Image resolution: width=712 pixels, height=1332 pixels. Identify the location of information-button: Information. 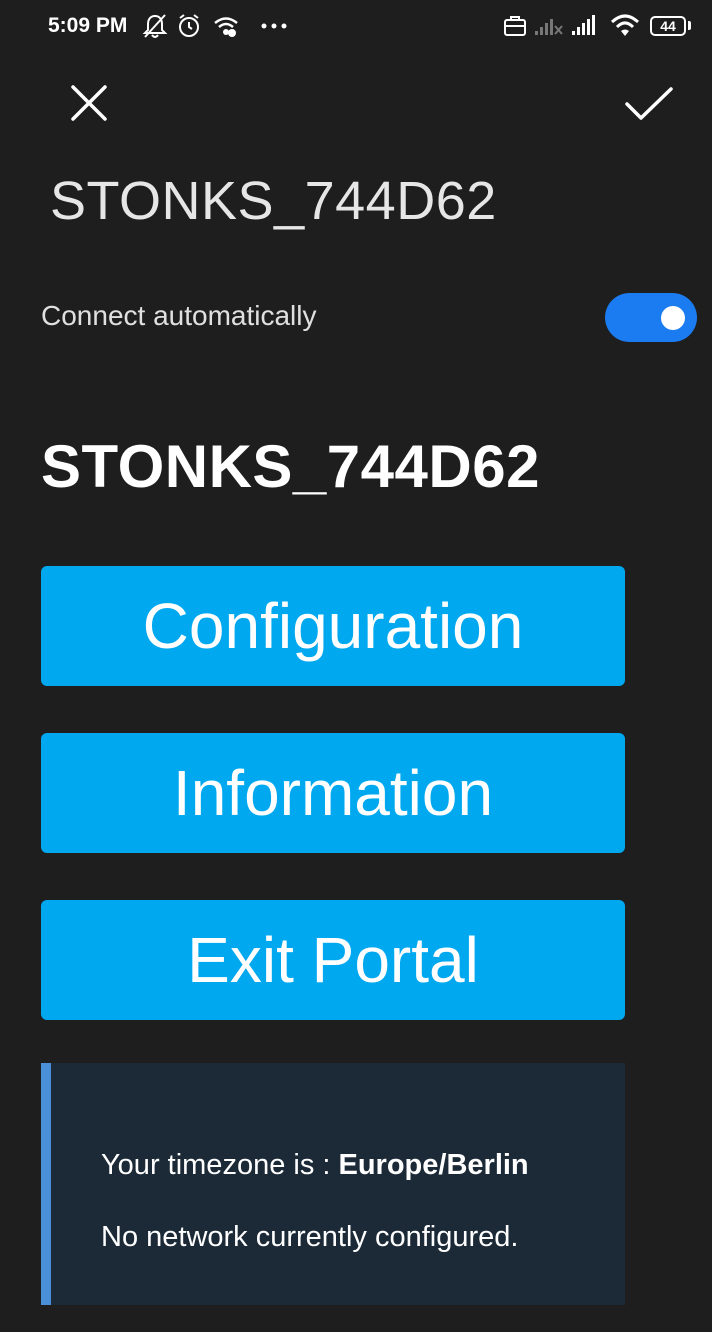
(333, 793).